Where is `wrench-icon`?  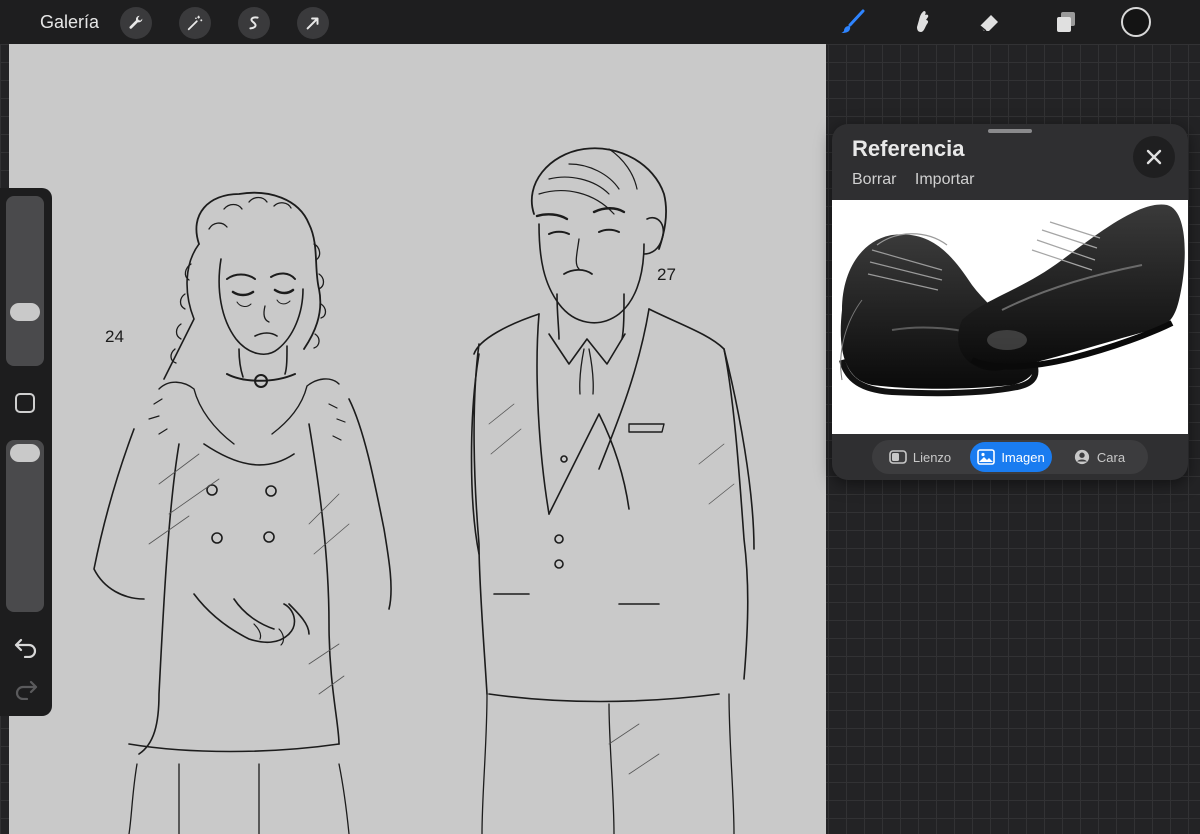
wrench-icon is located at coordinates (136, 22).